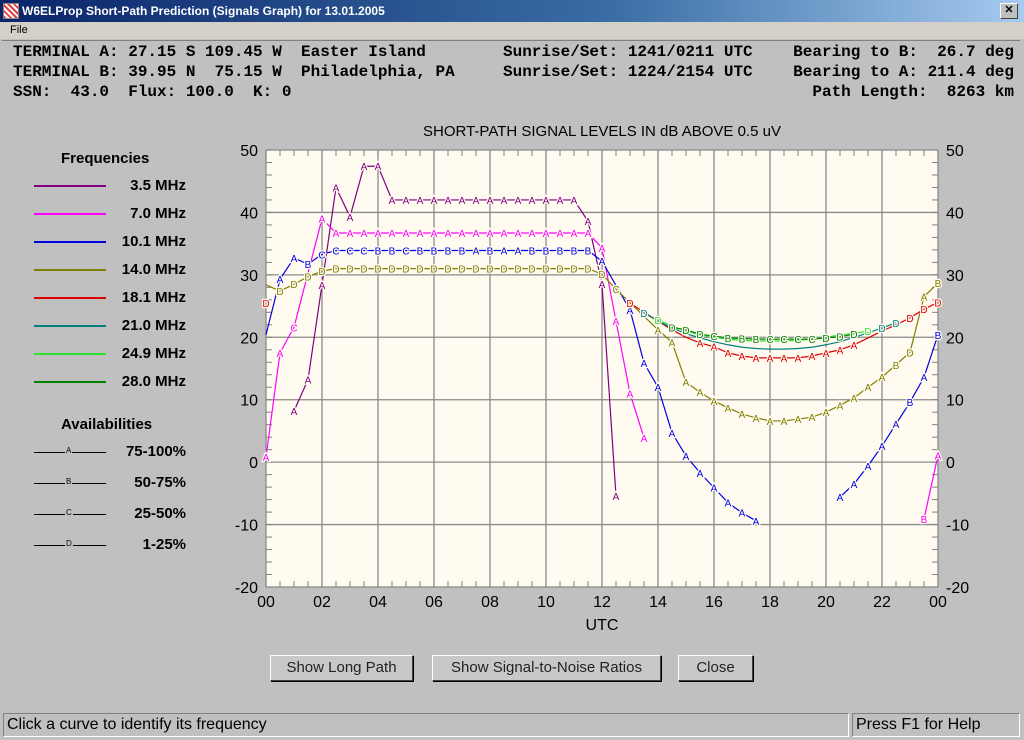  What do you see at coordinates (322, 602) in the screenshot?
I see `x-tick-label: 02` at bounding box center [322, 602].